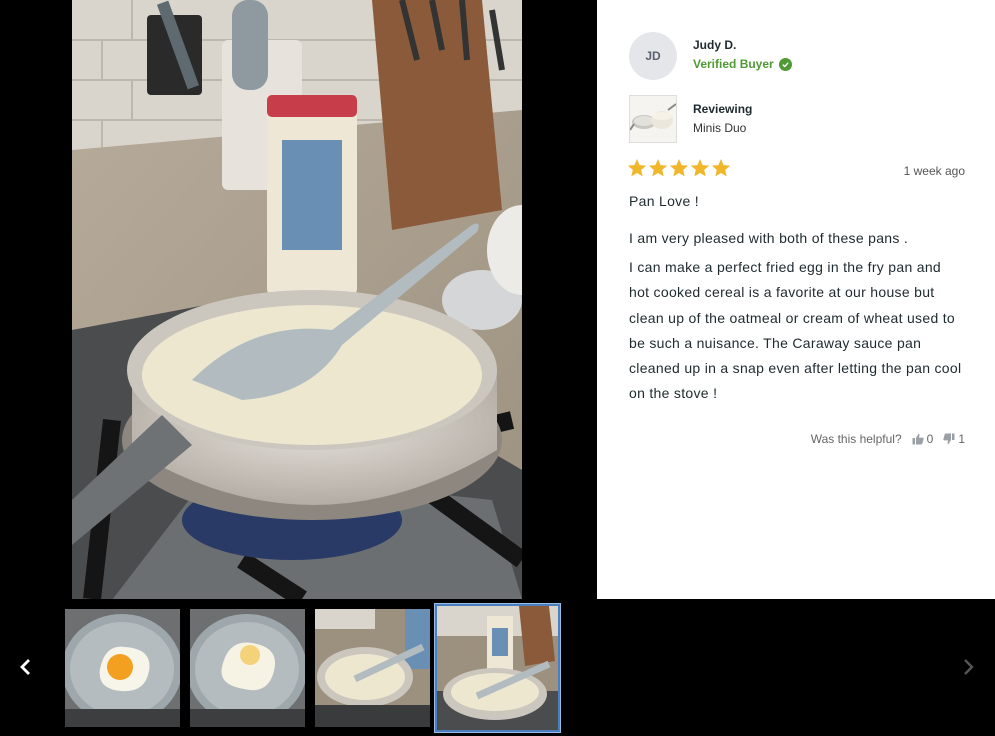 The width and height of the screenshot is (995, 736). I want to click on avatar: JD, so click(653, 56).